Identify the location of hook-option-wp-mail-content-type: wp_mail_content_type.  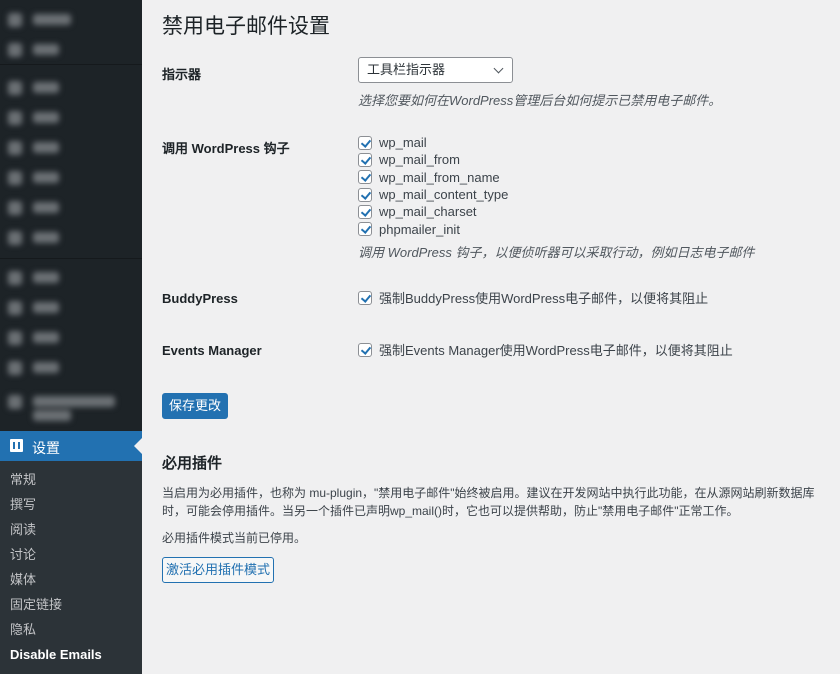
(556, 194).